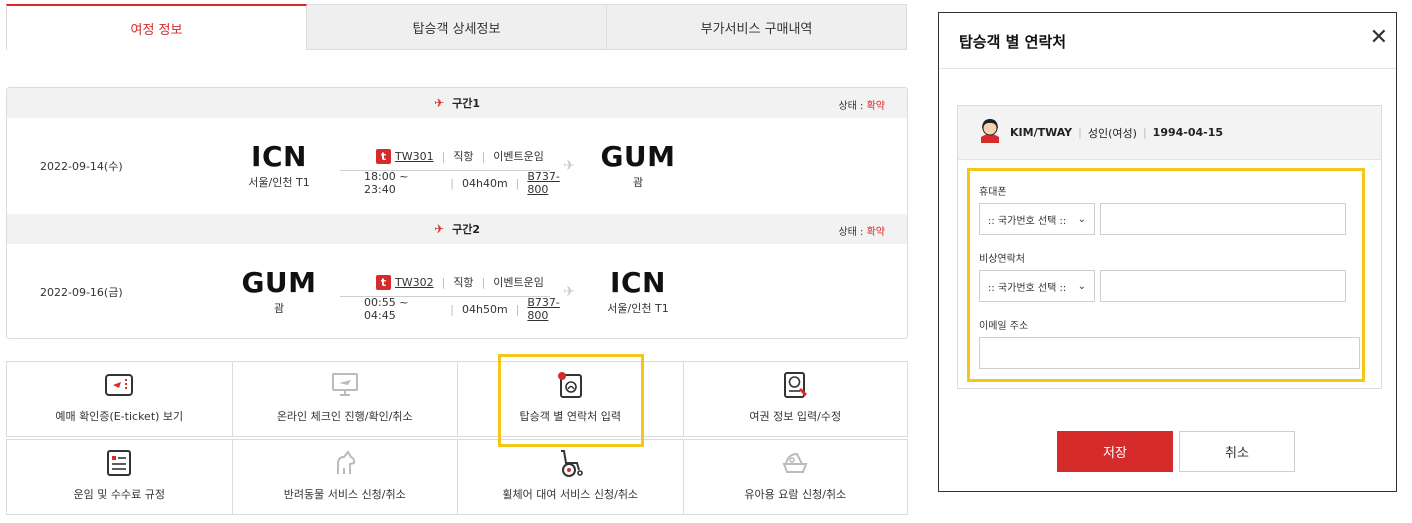  Describe the element at coordinates (1379, 38) in the screenshot. I see `close-icon: ✕` at that location.